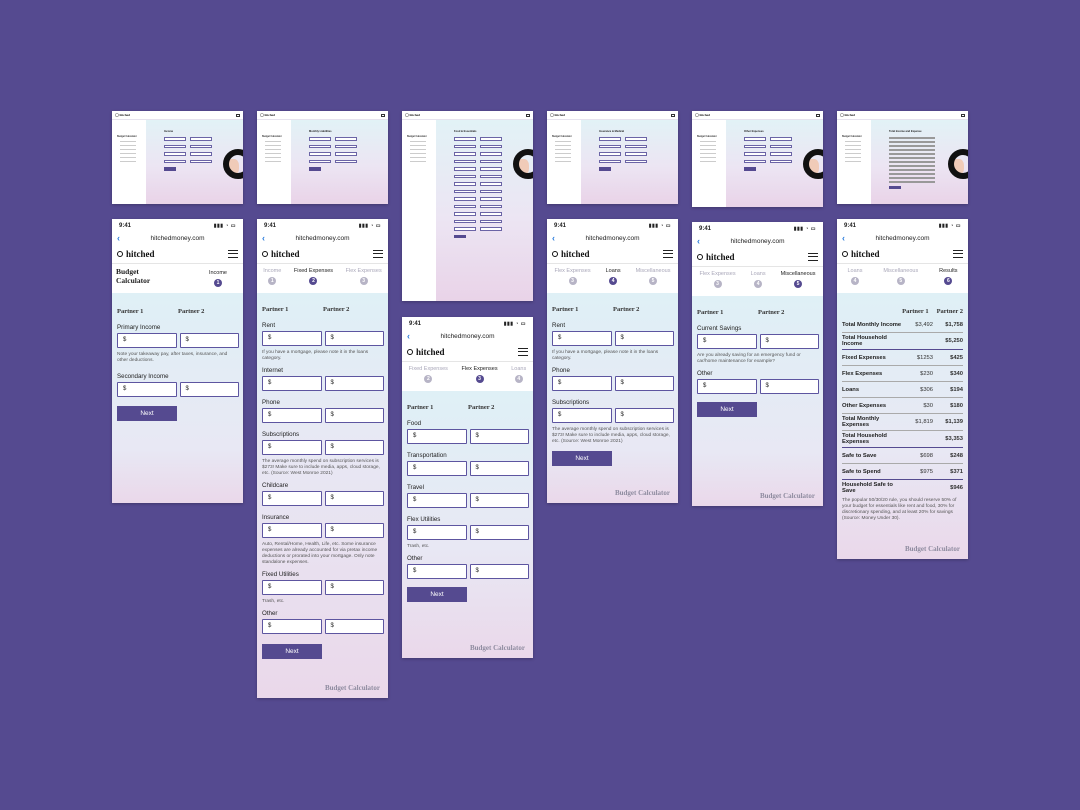 This screenshot has height=810, width=1080. I want to click on field-label: Phone, so click(561, 370).